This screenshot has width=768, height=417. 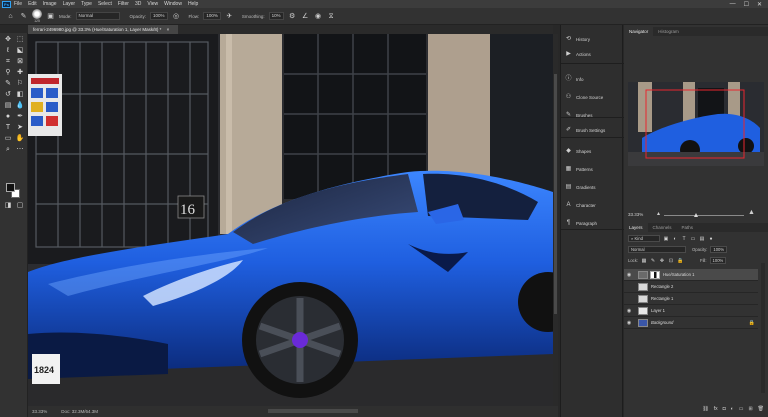 What do you see at coordinates (50, 4) in the screenshot?
I see `menu-image: Image` at bounding box center [50, 4].